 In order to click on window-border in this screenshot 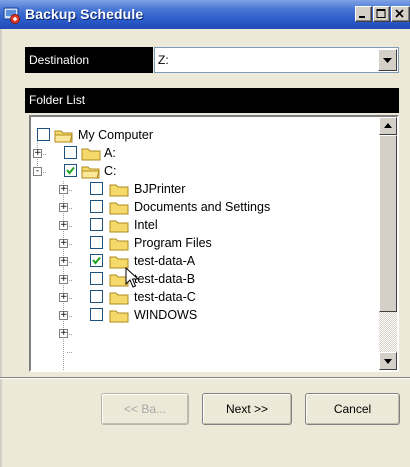, I will do `click(1, 248)`.